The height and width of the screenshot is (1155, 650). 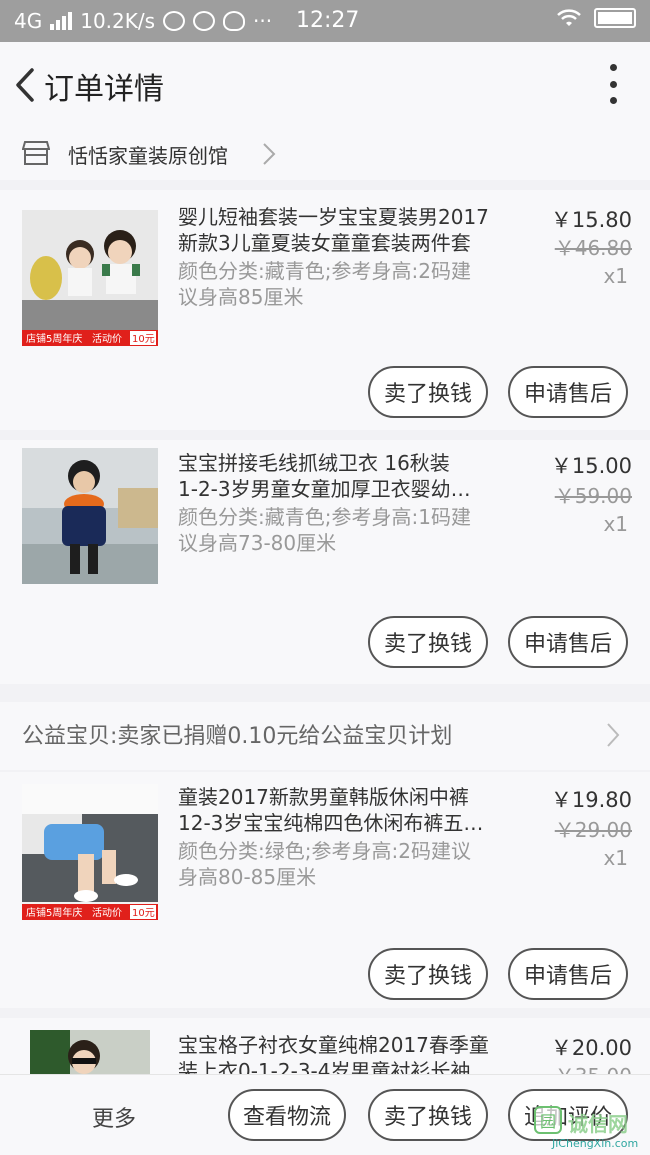 What do you see at coordinates (598, 1124) in the screenshot?
I see `watermark-text: 诚信网` at bounding box center [598, 1124].